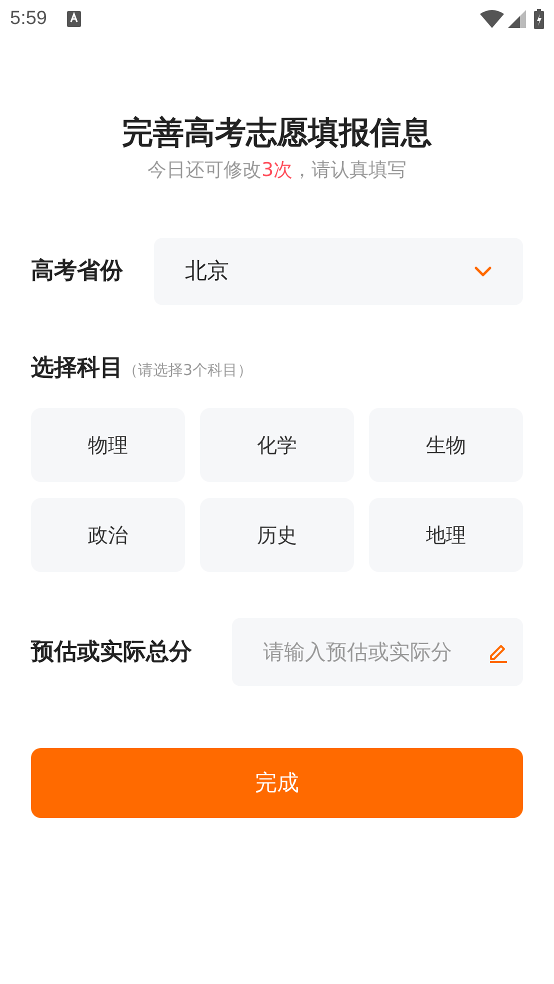  I want to click on subject-option: 物理, so click(108, 445).